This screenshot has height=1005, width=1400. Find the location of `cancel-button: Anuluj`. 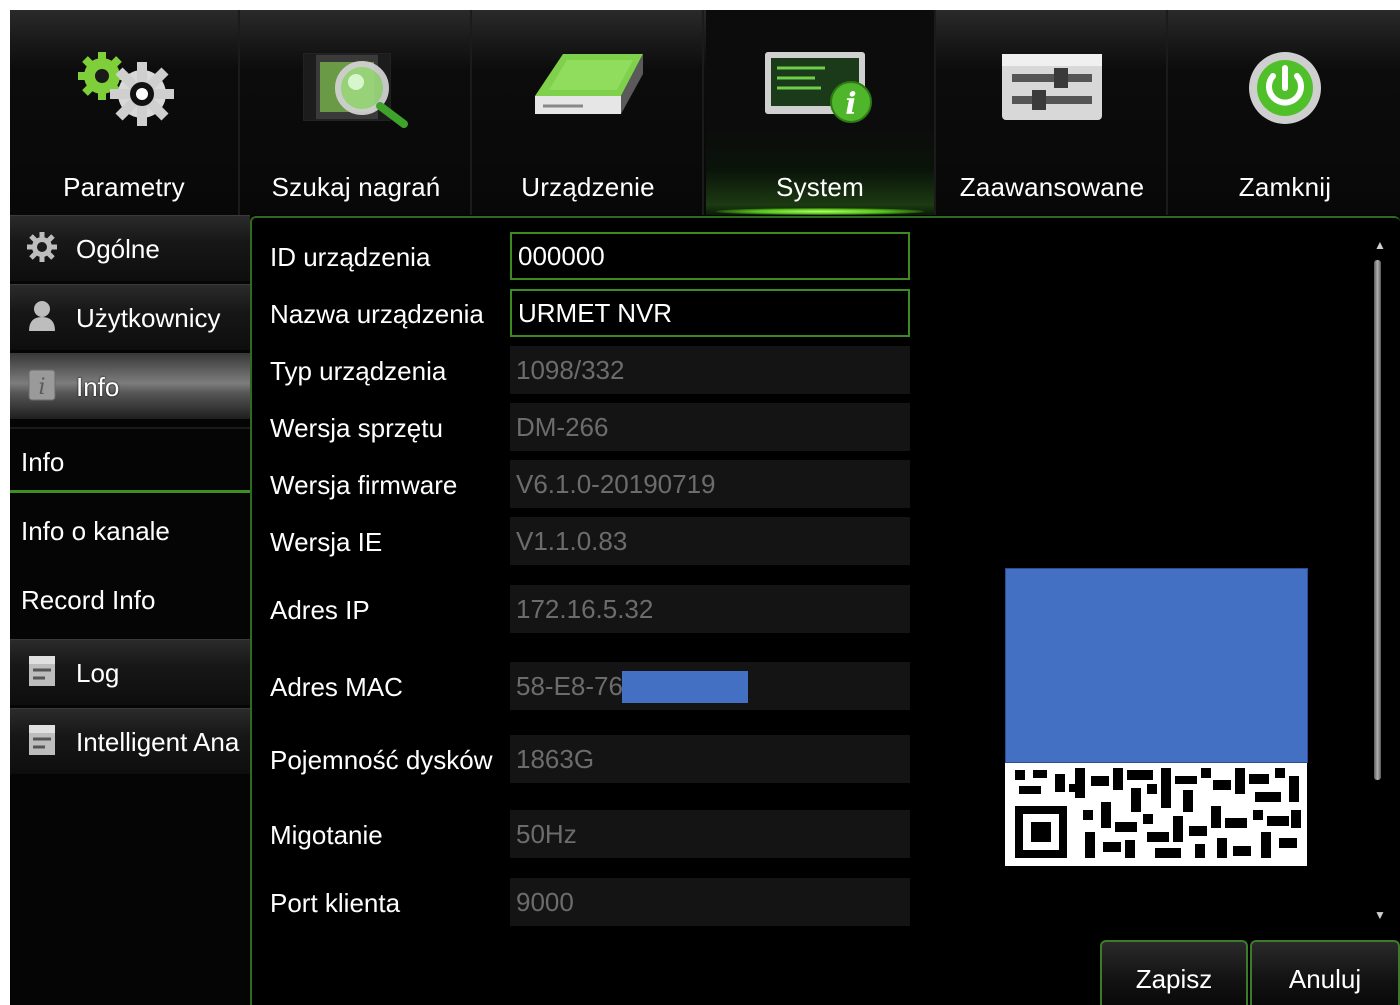

cancel-button: Anuluj is located at coordinates (1325, 972).